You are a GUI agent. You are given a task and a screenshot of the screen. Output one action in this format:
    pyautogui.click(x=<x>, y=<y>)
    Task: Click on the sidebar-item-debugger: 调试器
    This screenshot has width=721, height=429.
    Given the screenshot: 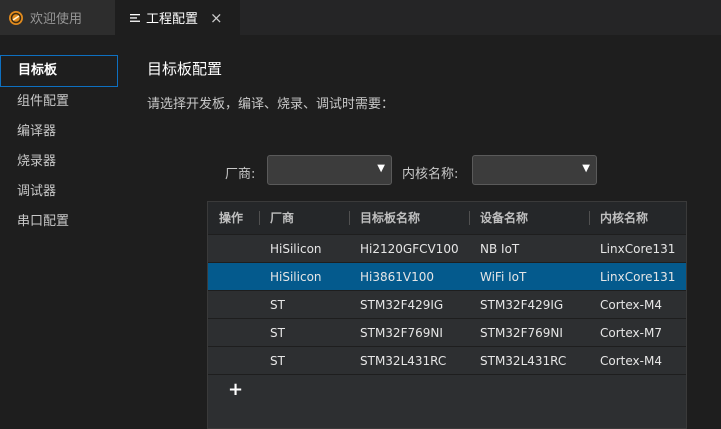 What is the action you would take?
    pyautogui.click(x=59, y=192)
    